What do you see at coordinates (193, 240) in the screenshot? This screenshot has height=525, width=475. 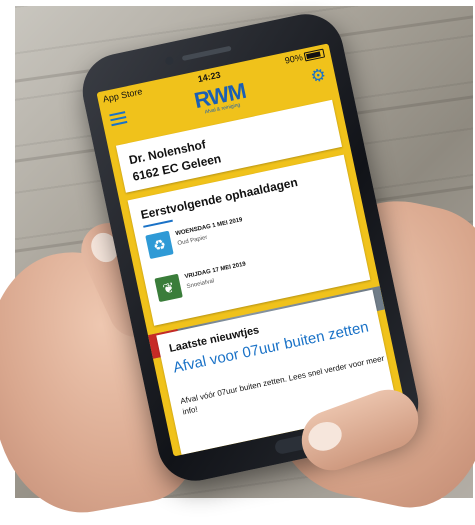 I see `pickup-type: Oud Papier` at bounding box center [193, 240].